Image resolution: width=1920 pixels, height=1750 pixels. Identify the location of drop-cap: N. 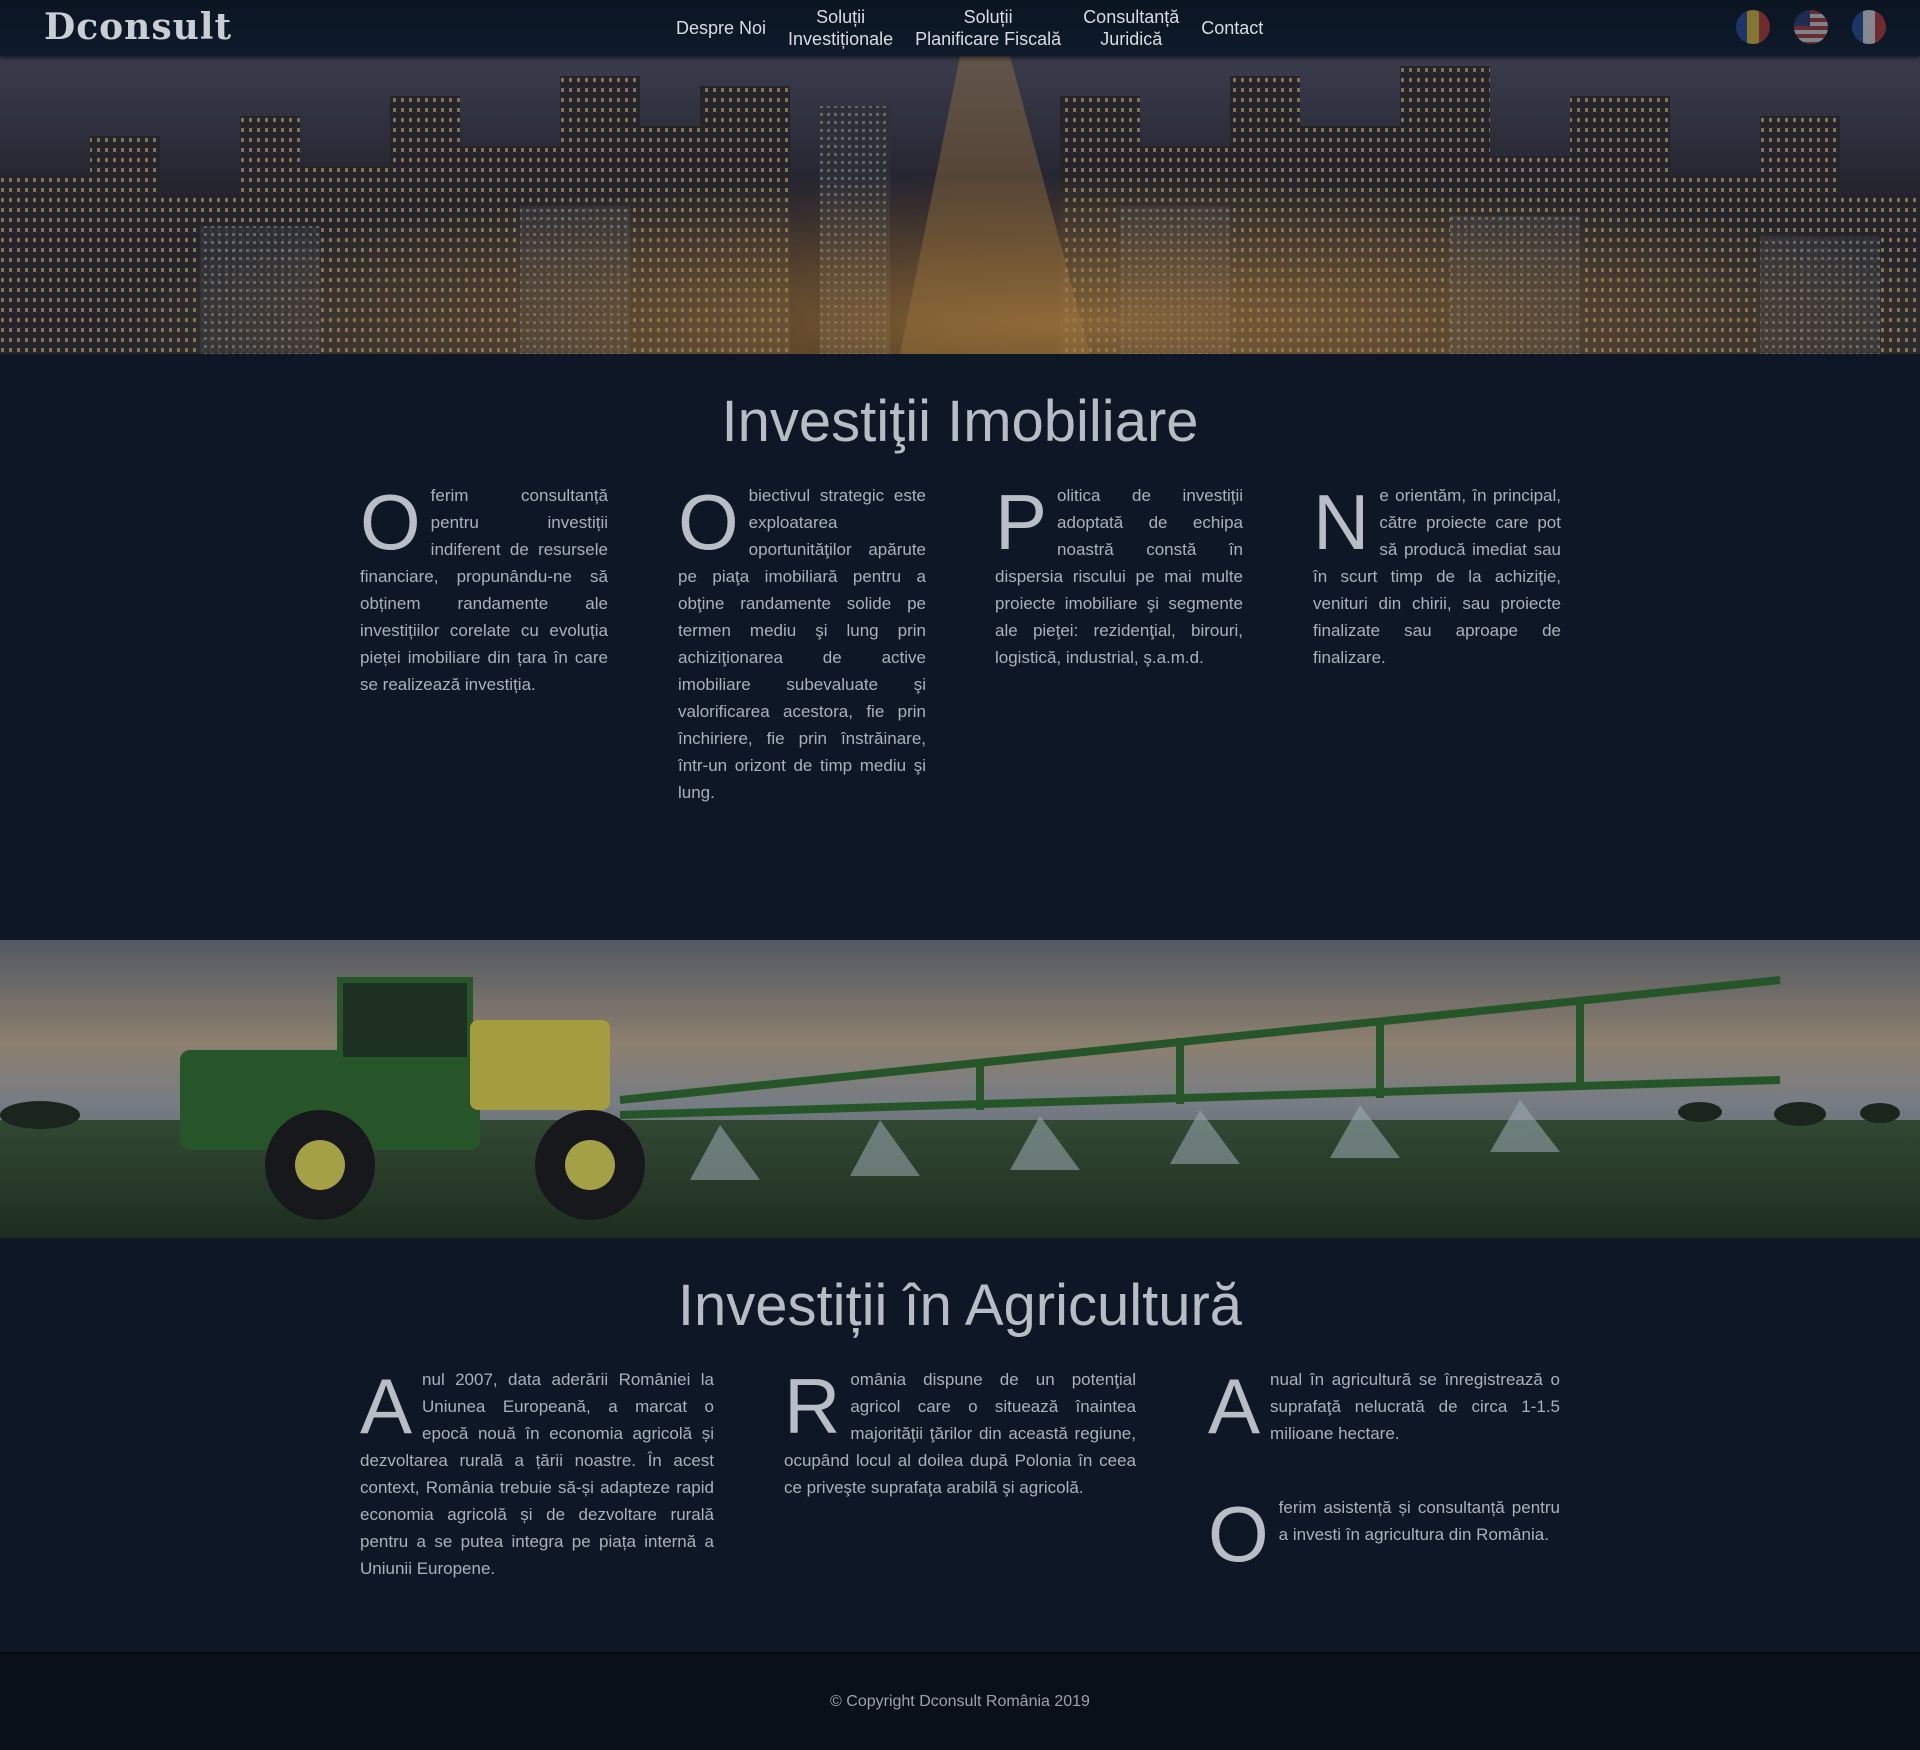
(1341, 522).